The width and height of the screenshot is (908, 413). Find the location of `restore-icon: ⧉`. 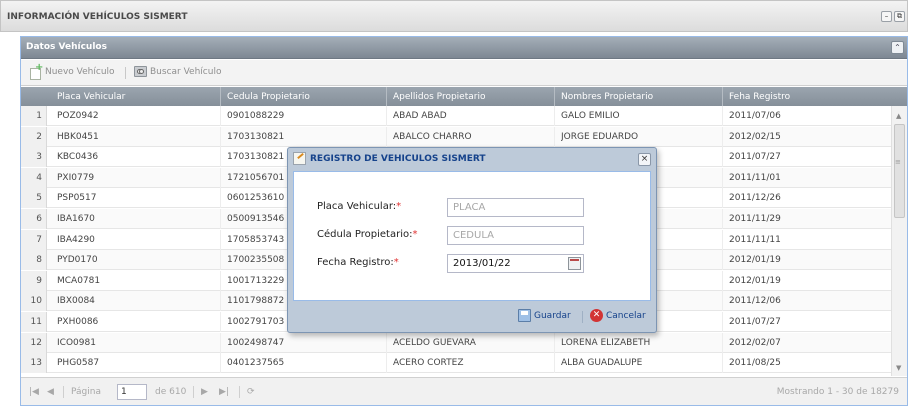

restore-icon: ⧉ is located at coordinates (899, 16).